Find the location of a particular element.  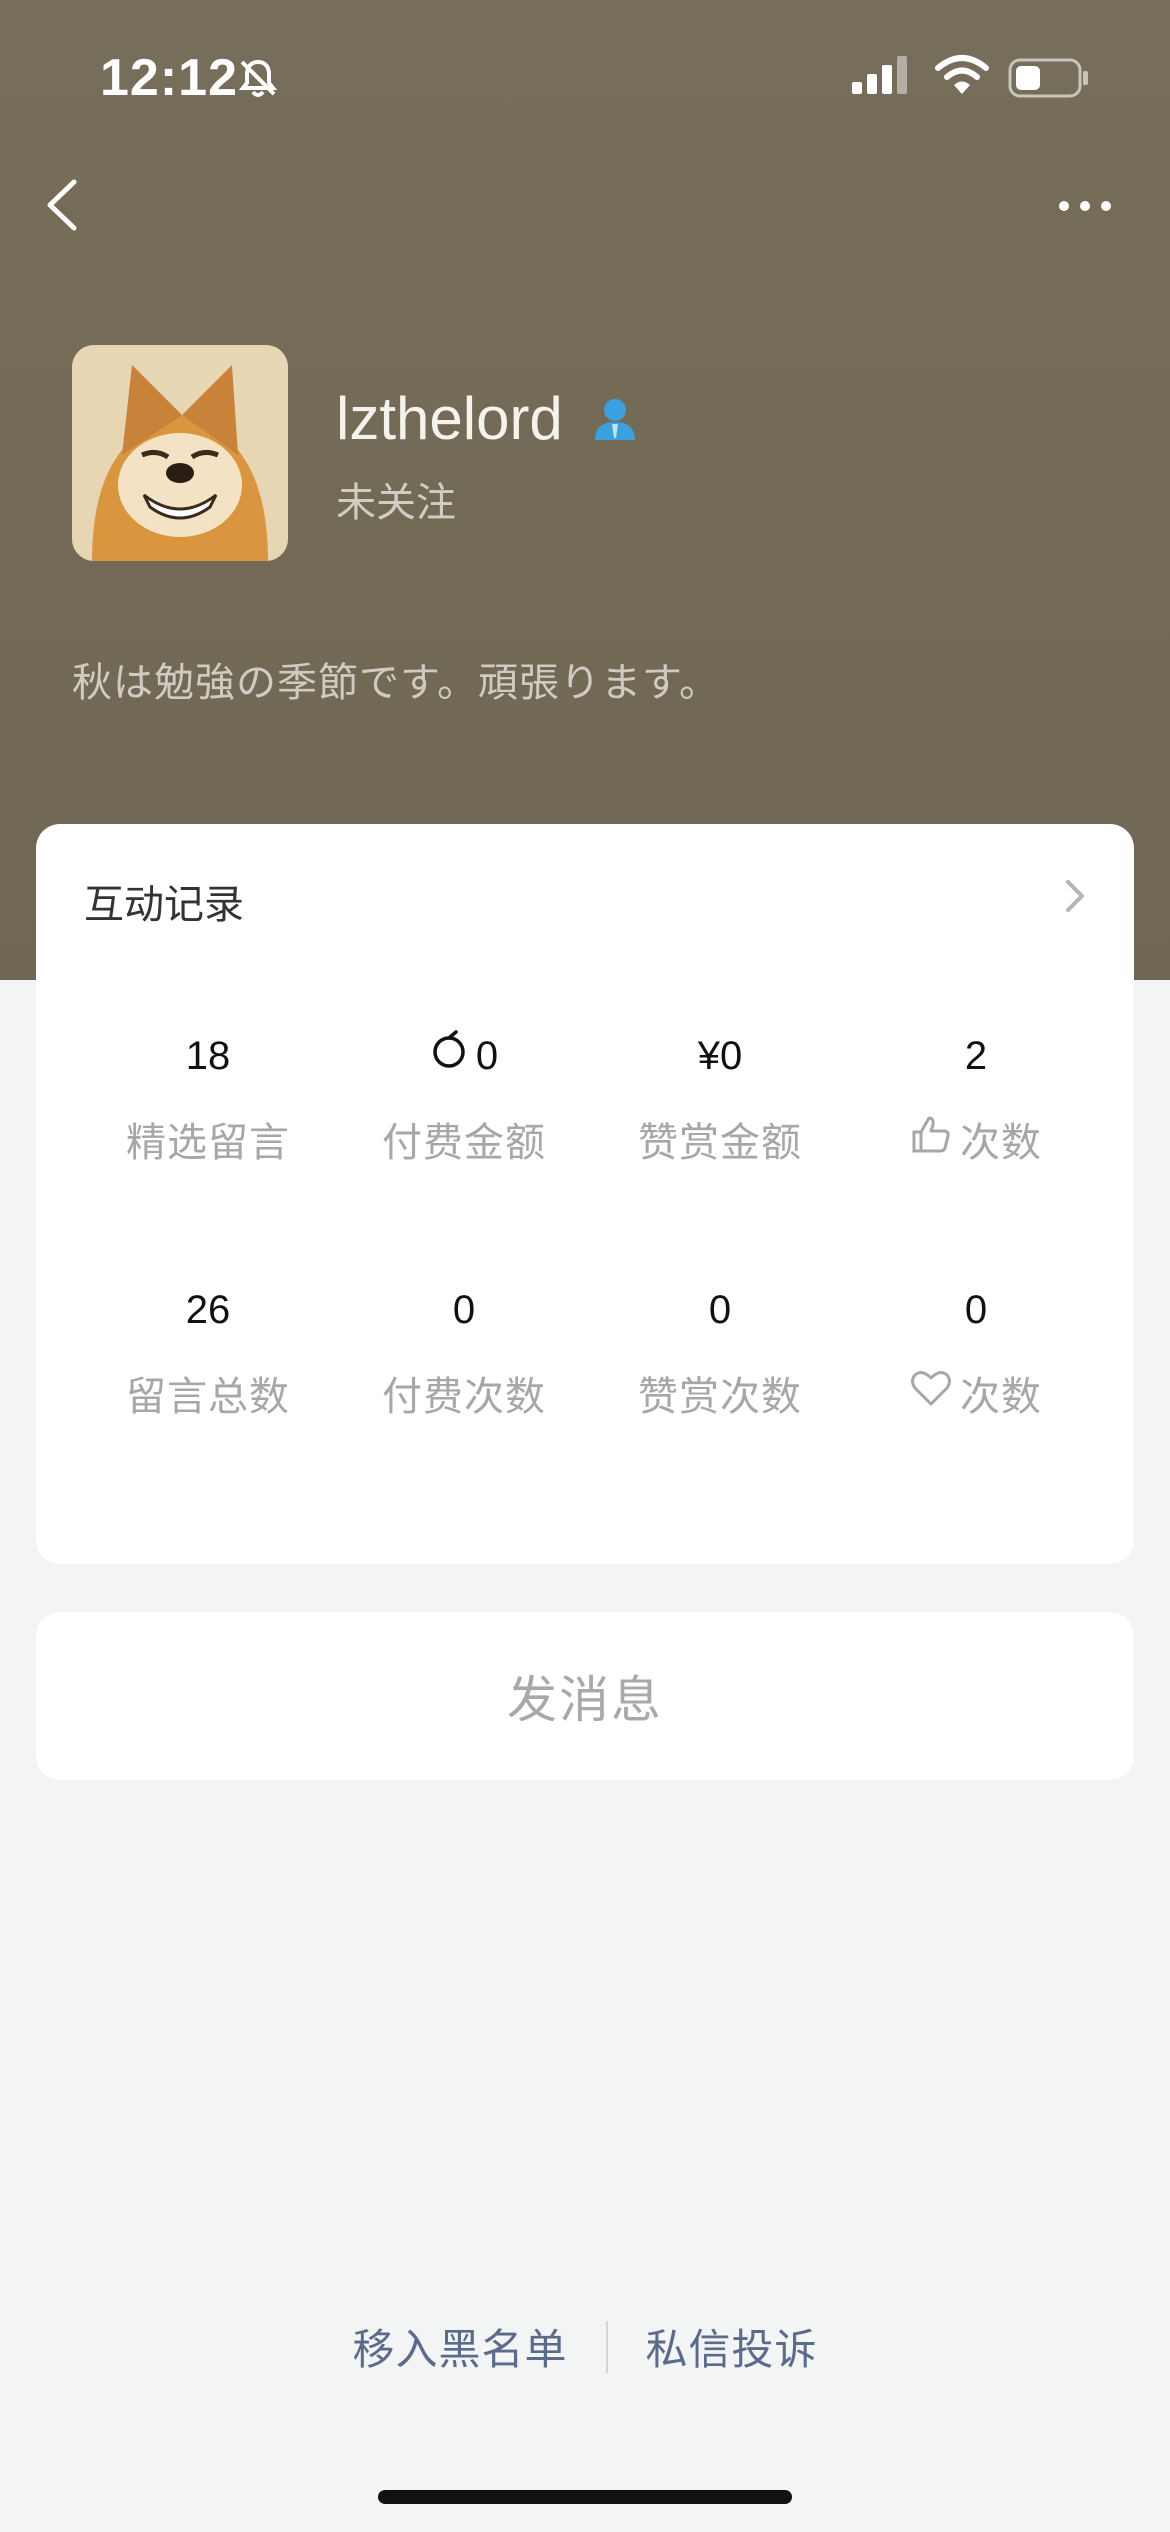

send-message-button: 发消息 is located at coordinates (585, 1696).